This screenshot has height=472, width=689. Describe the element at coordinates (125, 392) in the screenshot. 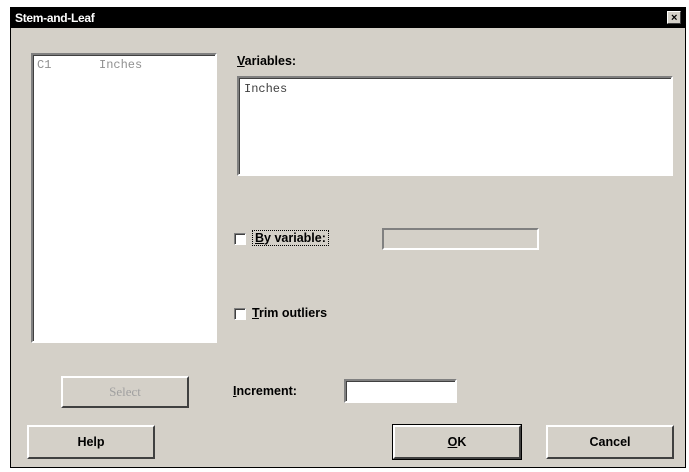

I see `select-button: Select` at that location.